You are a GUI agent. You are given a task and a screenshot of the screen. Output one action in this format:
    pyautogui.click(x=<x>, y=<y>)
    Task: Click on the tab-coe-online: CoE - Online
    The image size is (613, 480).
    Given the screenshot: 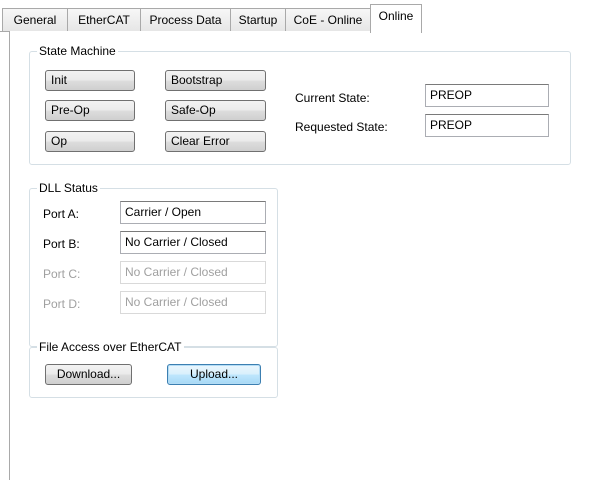 What is the action you would take?
    pyautogui.click(x=328, y=19)
    